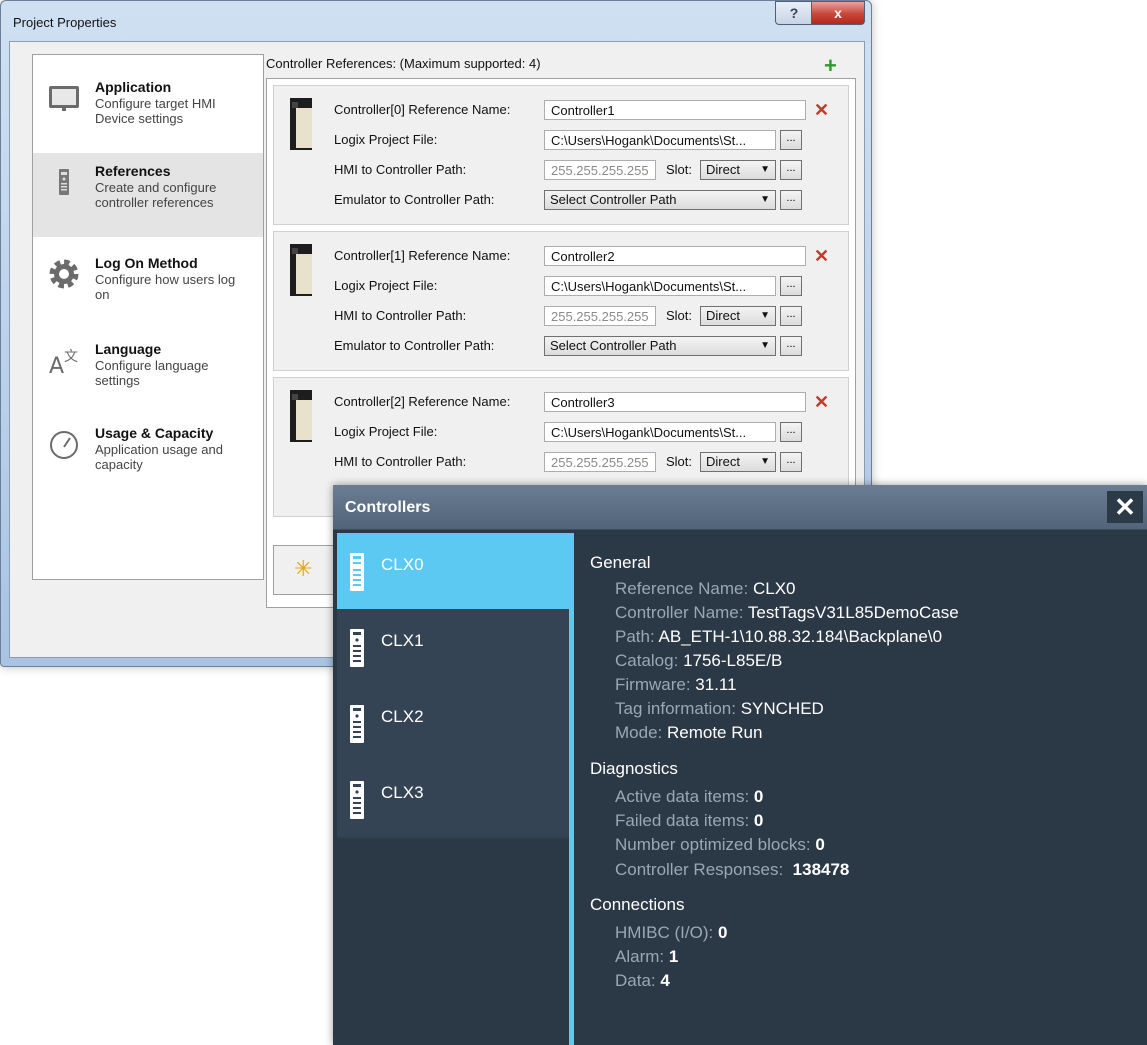 This screenshot has width=1147, height=1045. I want to click on gear-icon, so click(64, 274).